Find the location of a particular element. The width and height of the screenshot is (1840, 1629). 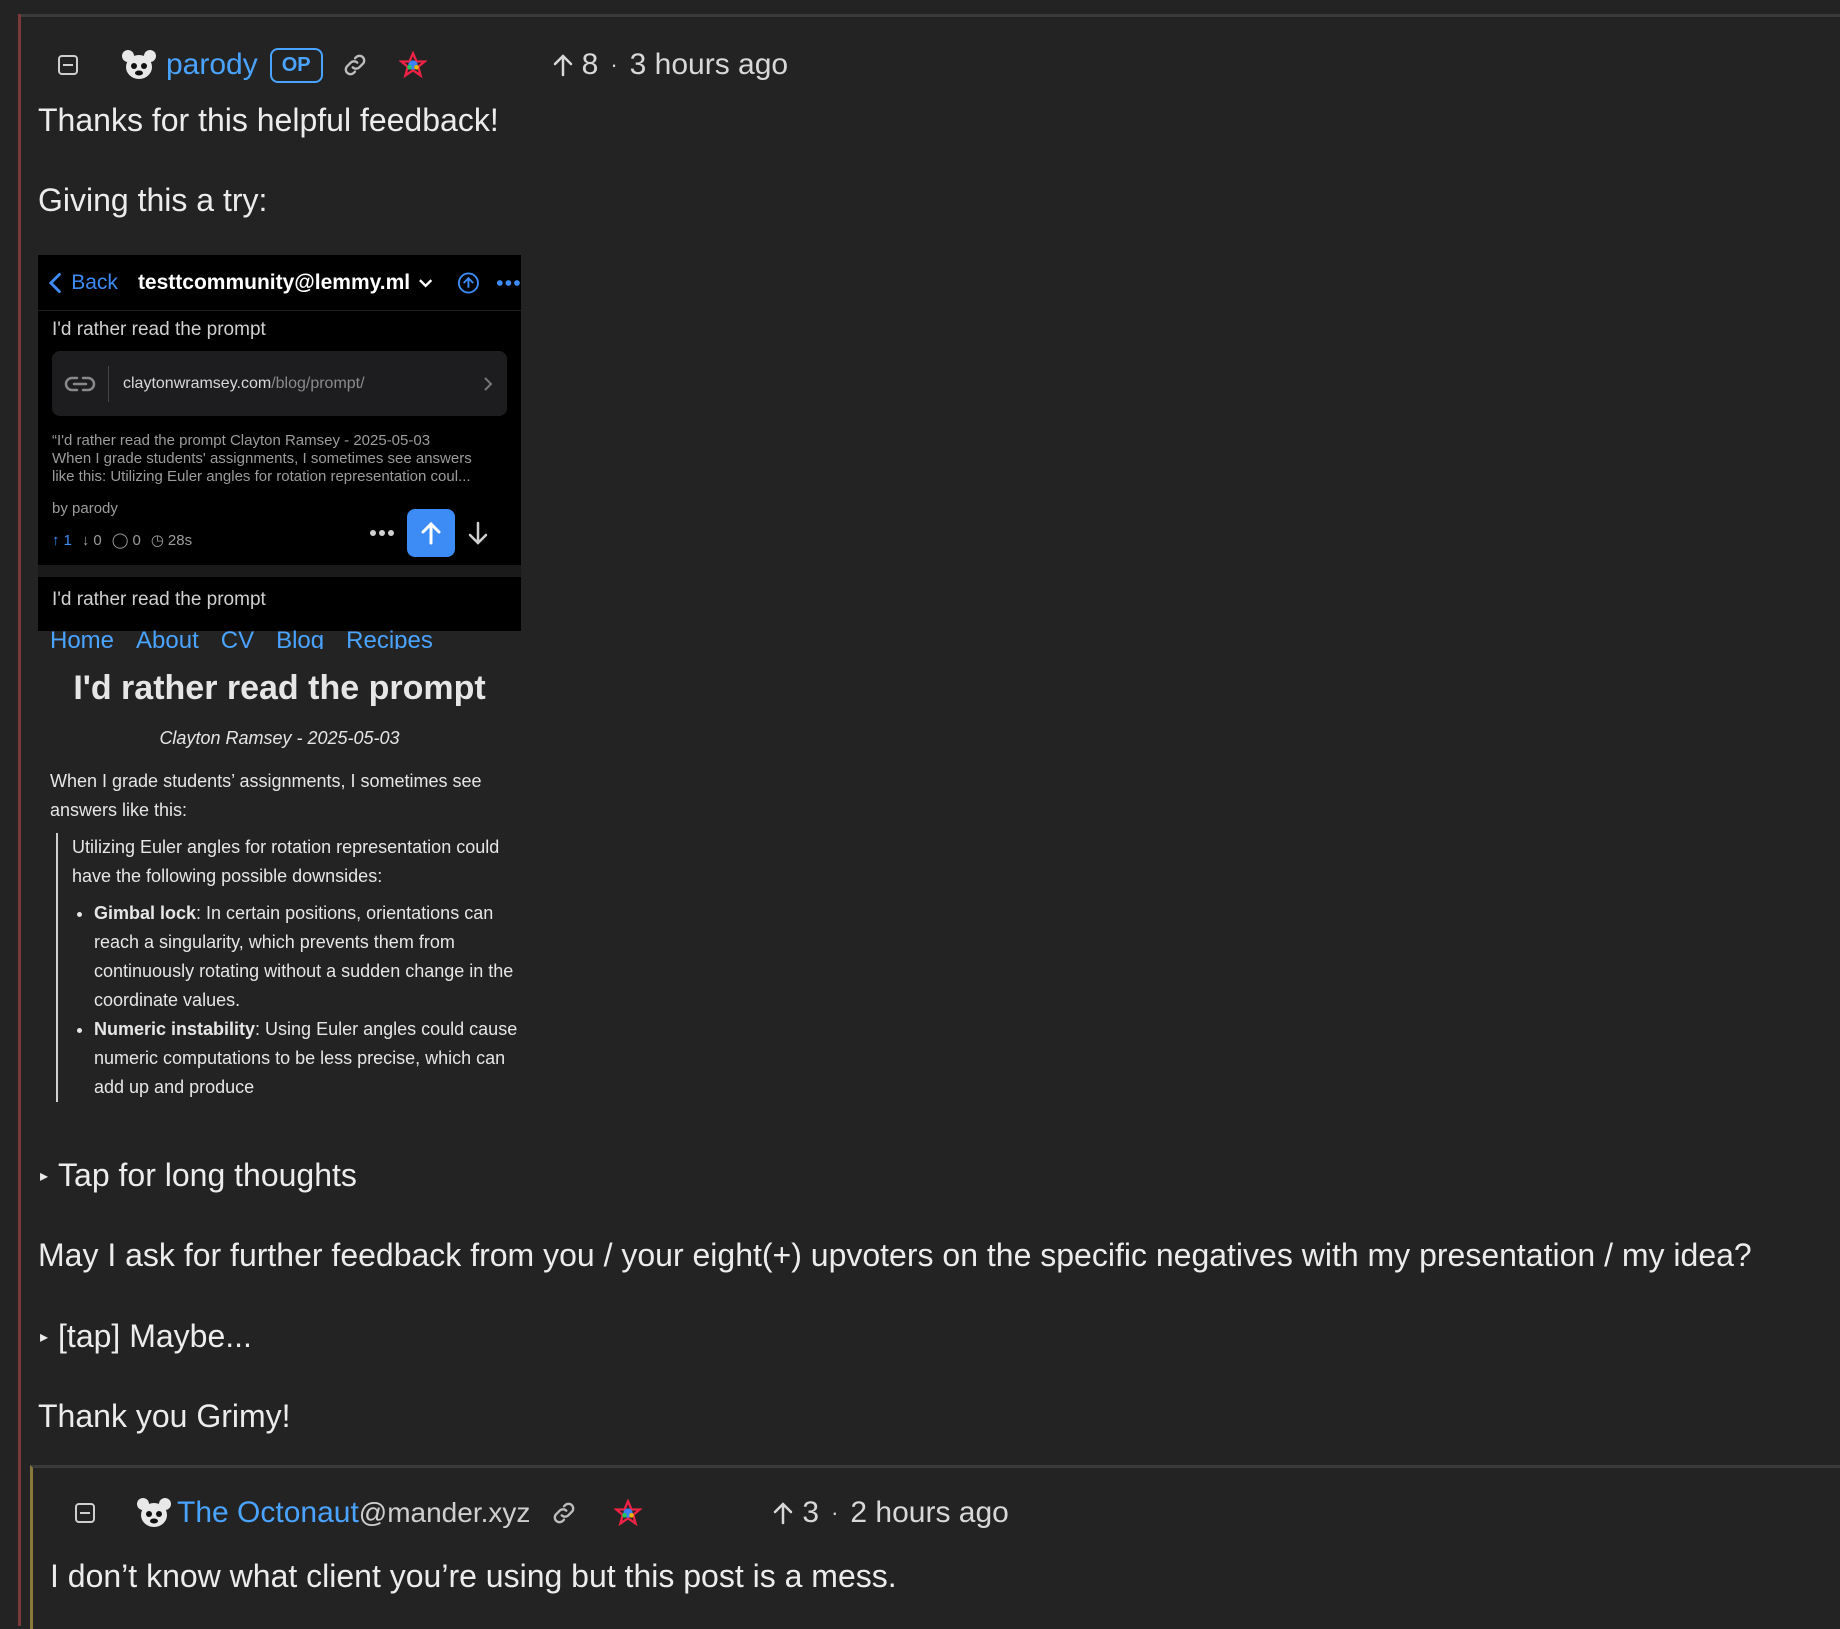

score: 8 is located at coordinates (590, 64).